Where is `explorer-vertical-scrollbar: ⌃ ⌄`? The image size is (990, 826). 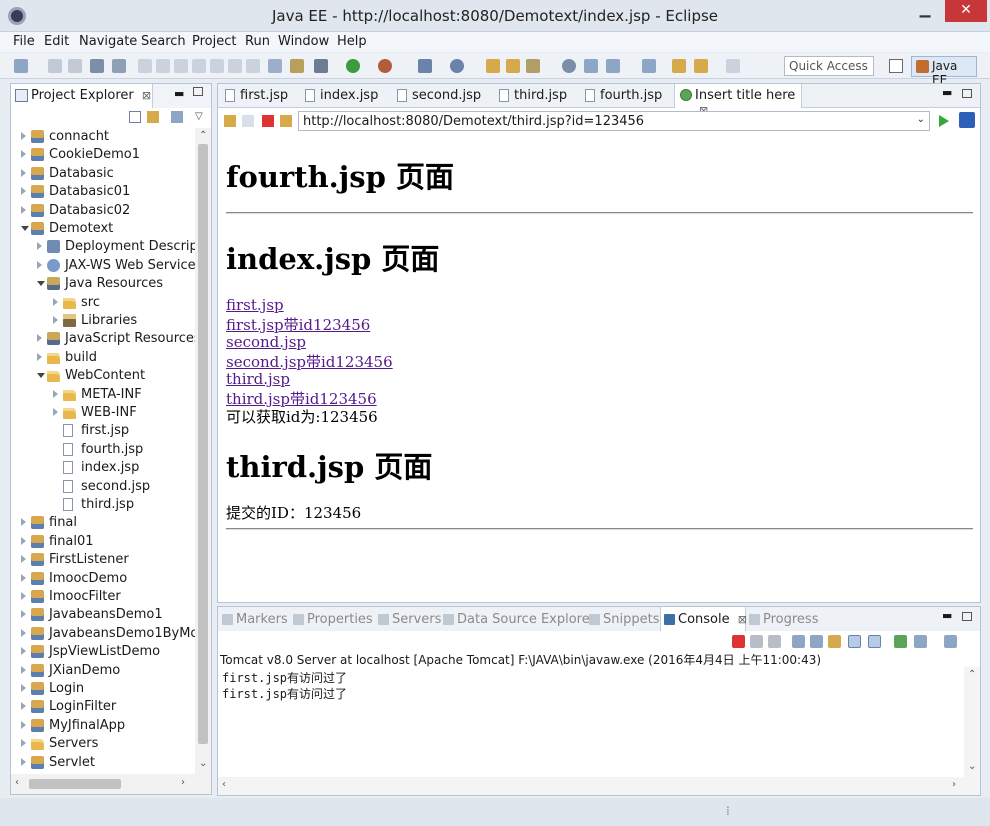 explorer-vertical-scrollbar: ⌃ ⌄ is located at coordinates (203, 451).